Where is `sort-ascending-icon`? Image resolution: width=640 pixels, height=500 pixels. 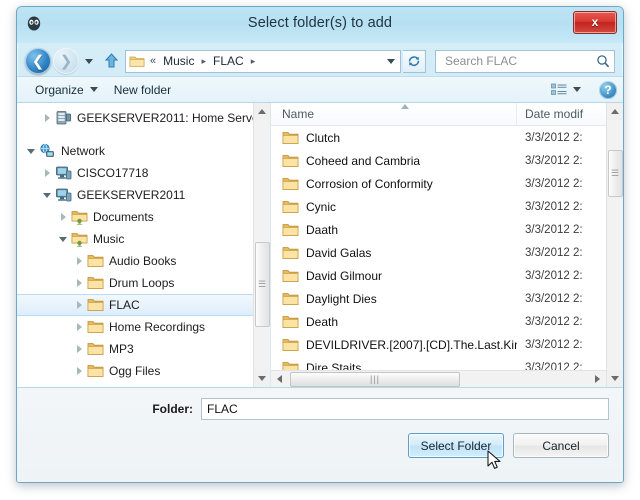 sort-ascending-icon is located at coordinates (405, 106).